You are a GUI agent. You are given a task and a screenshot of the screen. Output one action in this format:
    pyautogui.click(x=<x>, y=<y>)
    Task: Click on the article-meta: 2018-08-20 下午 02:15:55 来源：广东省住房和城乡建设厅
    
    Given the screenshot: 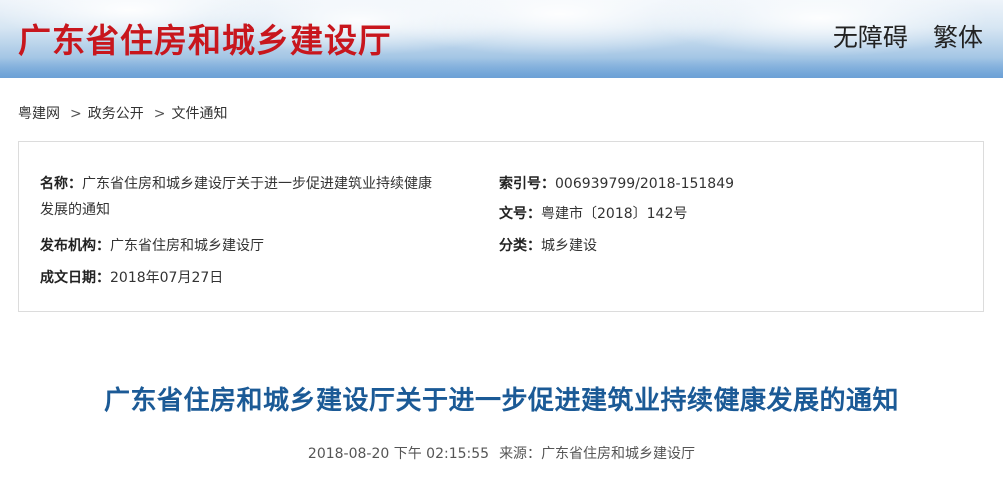 What is the action you would take?
    pyautogui.click(x=501, y=453)
    